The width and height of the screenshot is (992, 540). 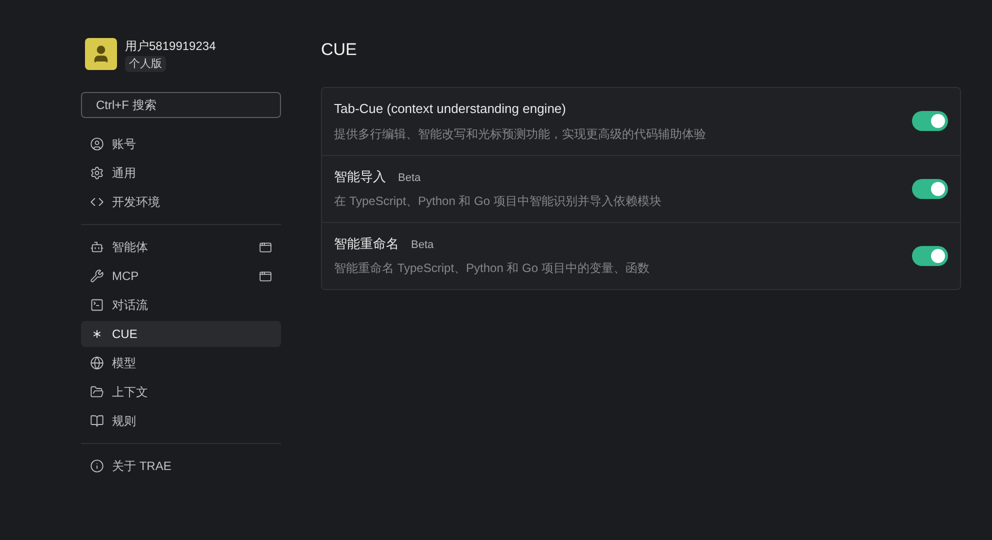 What do you see at coordinates (97, 202) in the screenshot?
I see `code-icon` at bounding box center [97, 202].